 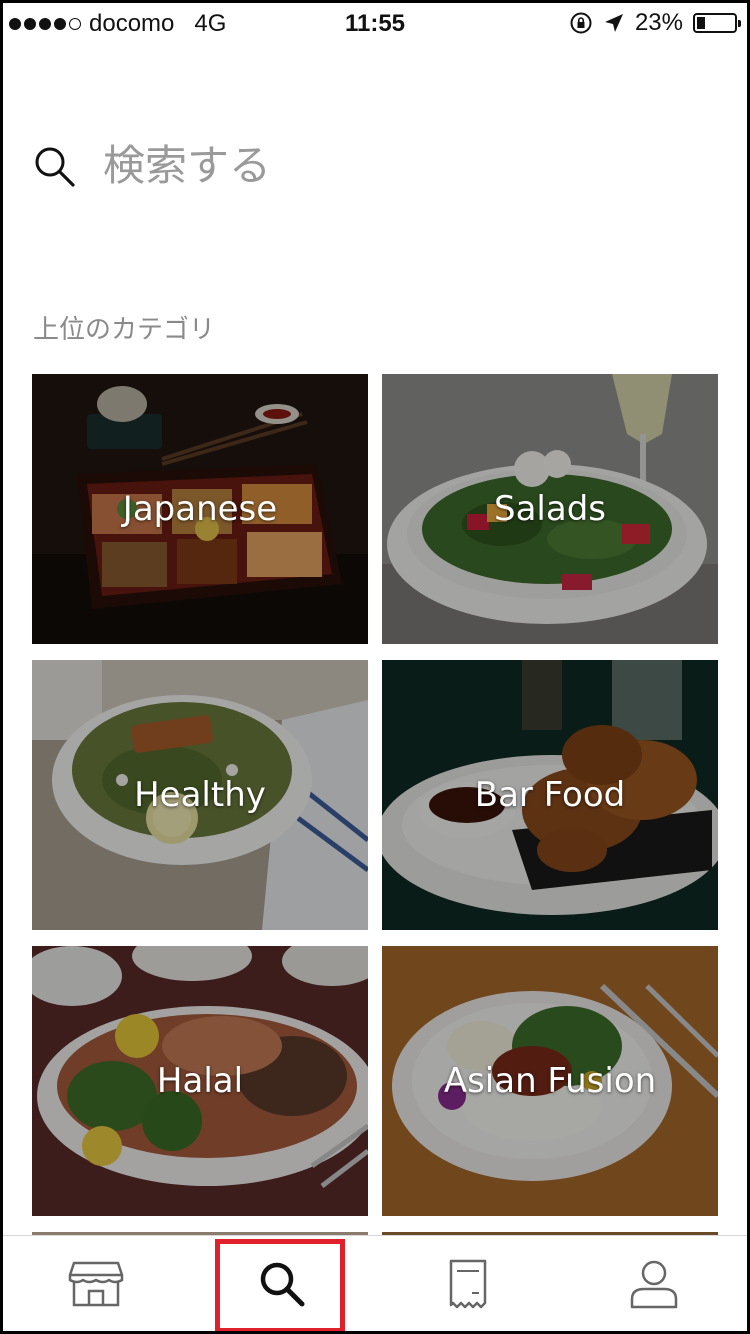 I want to click on category-card-asian-fusion: Asian Fusion, so click(x=550, y=1081).